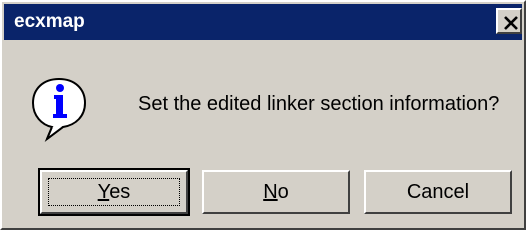 This screenshot has height=242, width=532. I want to click on cancel-button: Cancel, so click(438, 192).